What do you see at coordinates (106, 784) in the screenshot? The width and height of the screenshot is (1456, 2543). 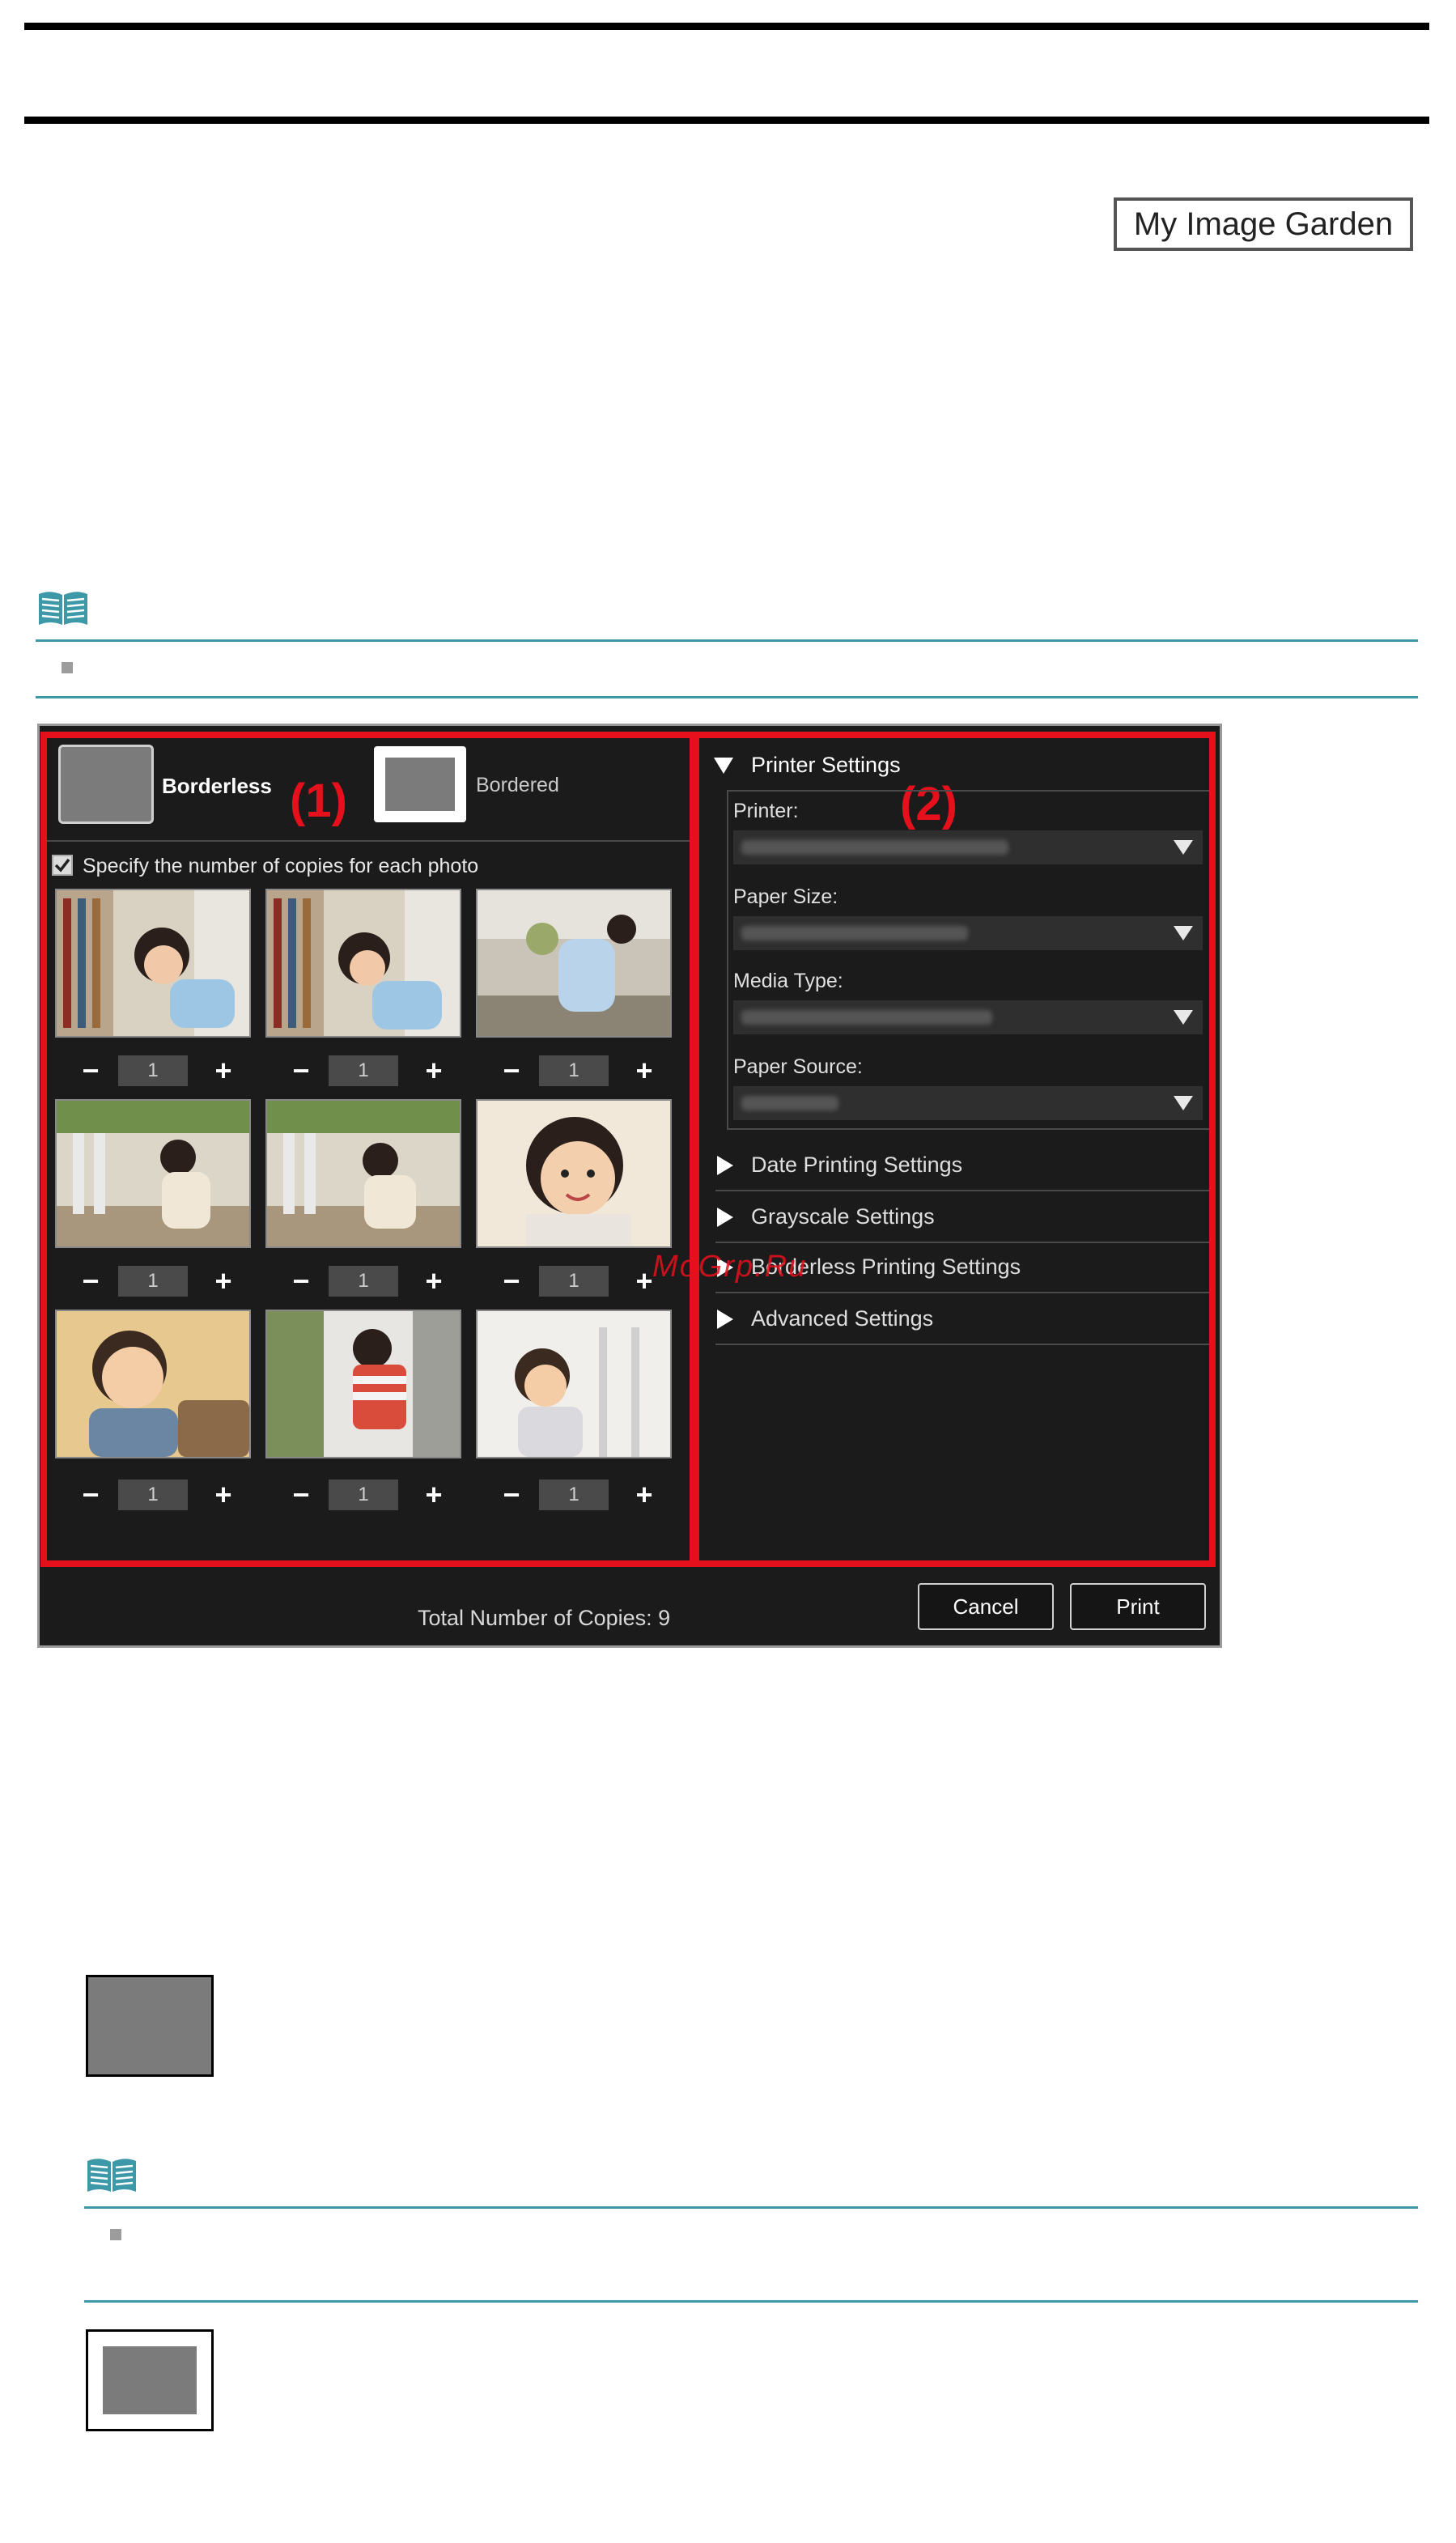 I see `borderless-layout-thumb` at bounding box center [106, 784].